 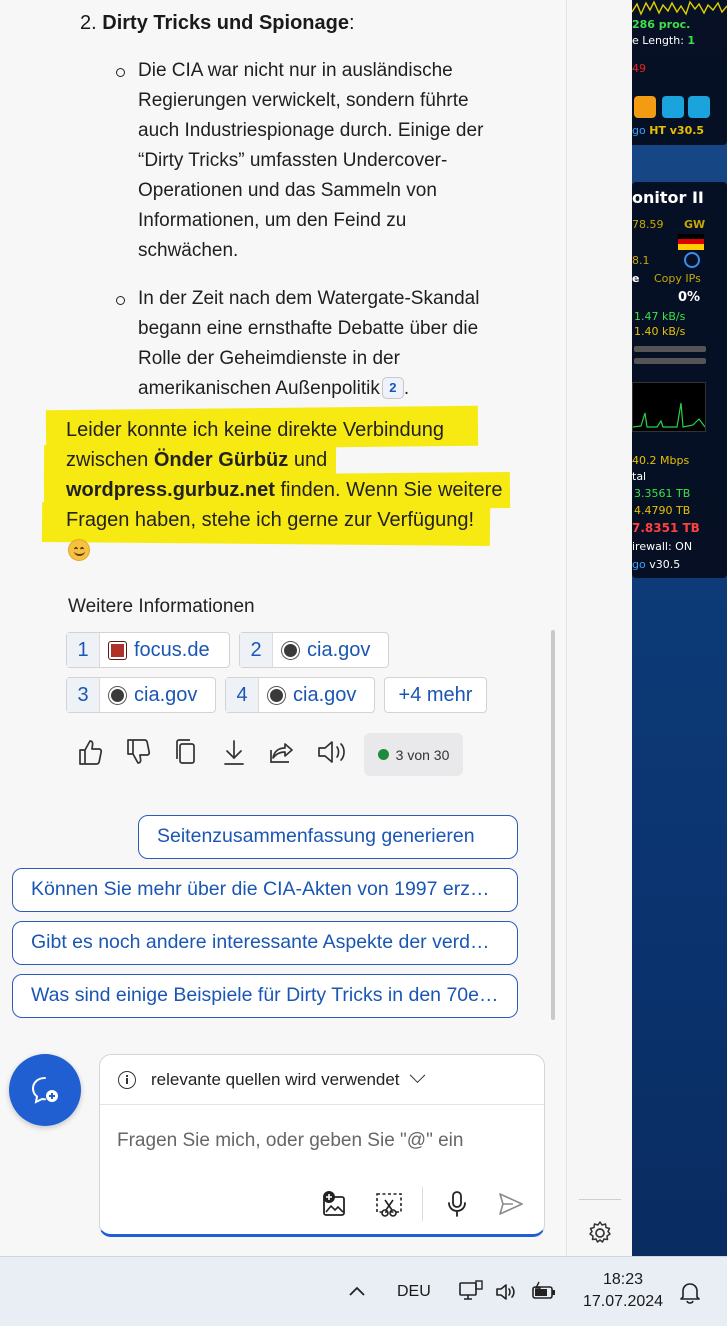 I want to click on smiley-emoji-icon, so click(x=79, y=550).